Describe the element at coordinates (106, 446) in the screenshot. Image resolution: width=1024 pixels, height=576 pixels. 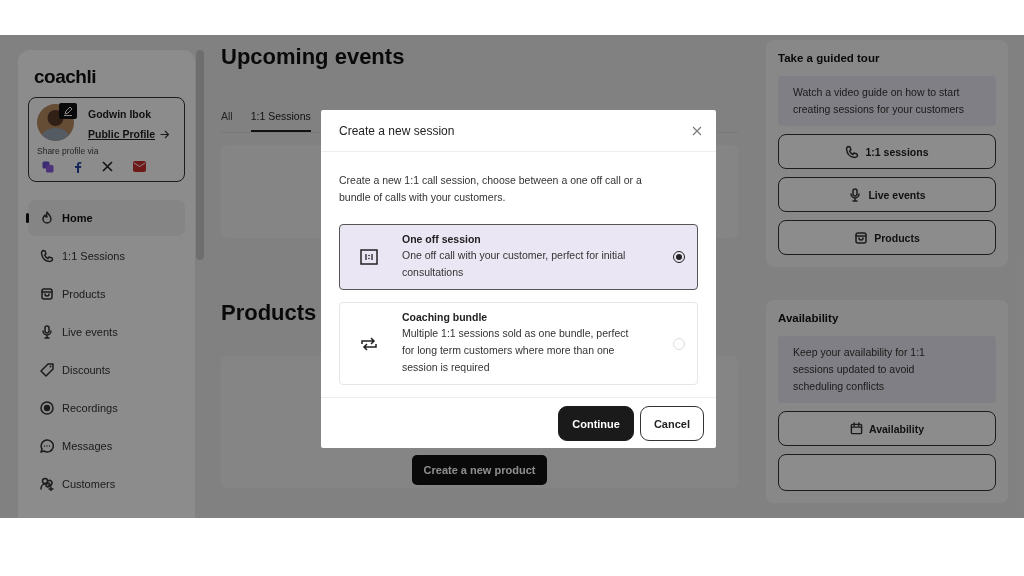
I see `nav-item: Messages` at that location.